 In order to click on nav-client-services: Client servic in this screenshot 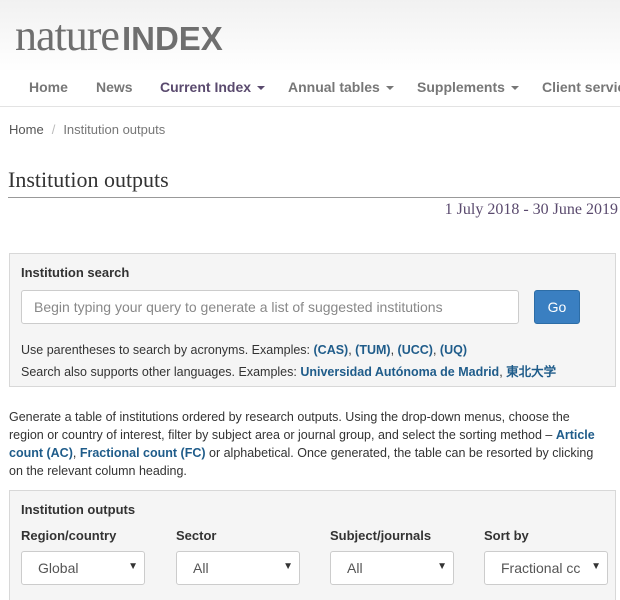, I will do `click(581, 87)`.